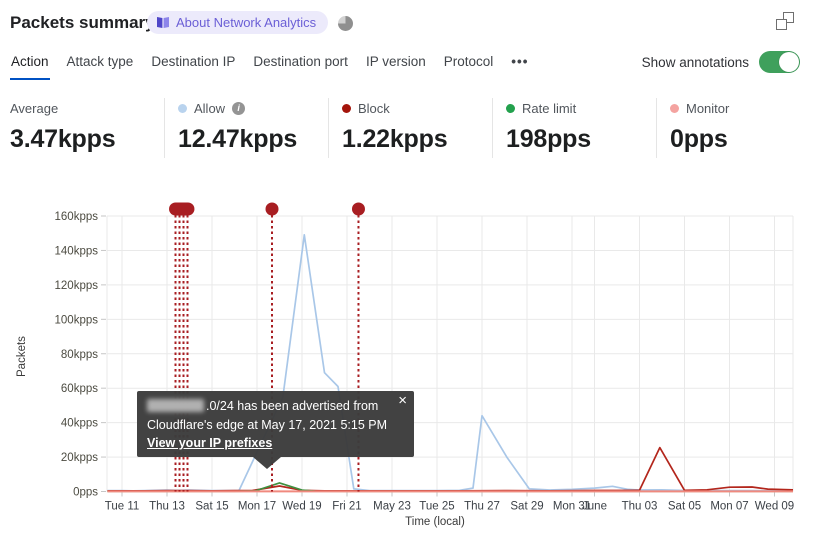  I want to click on x-tick-label: Thu 03, so click(640, 507).